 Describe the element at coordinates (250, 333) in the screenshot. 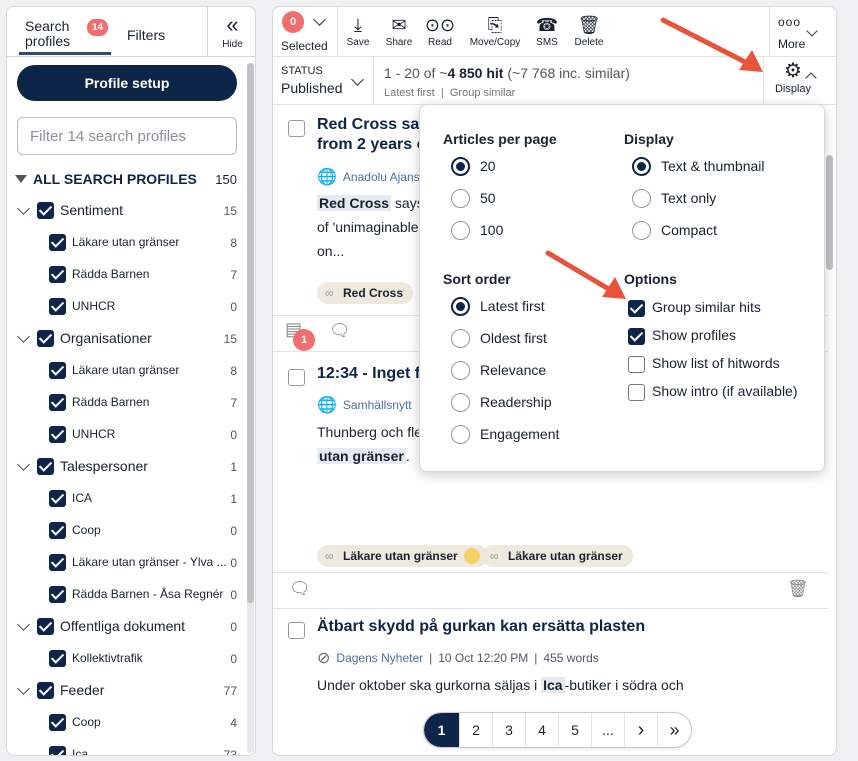

I see `sidebar-scroll-thumb` at that location.